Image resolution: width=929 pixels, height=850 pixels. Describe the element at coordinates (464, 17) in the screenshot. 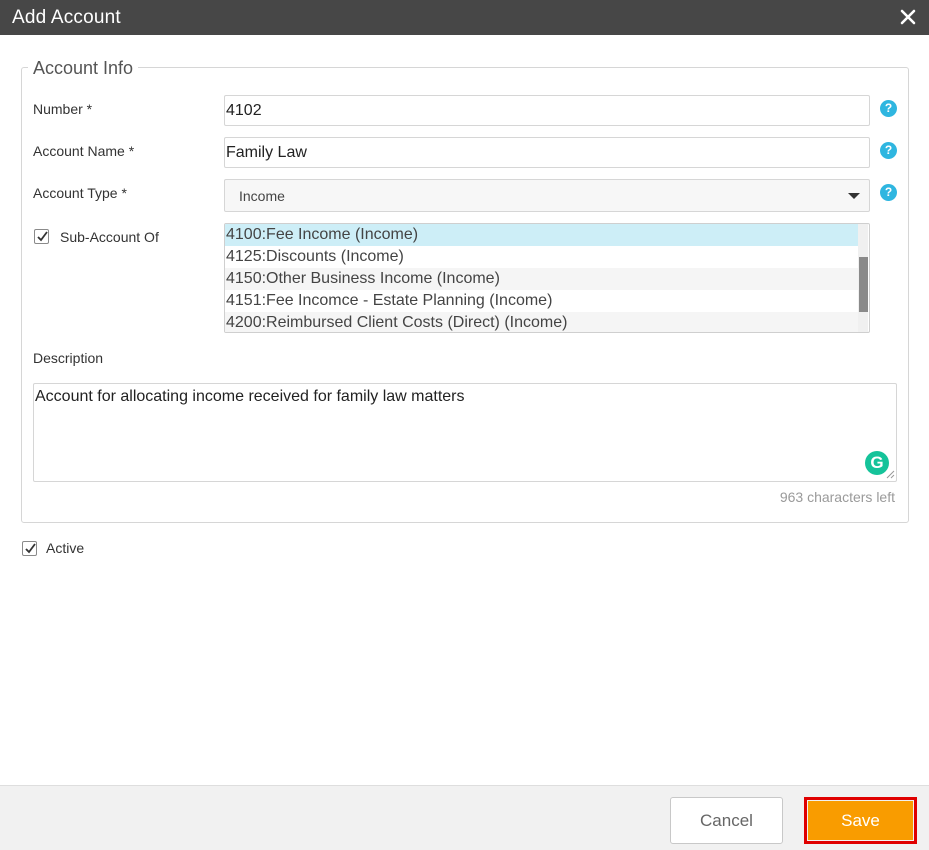

I see `dialog-titlebar: Add Account` at that location.